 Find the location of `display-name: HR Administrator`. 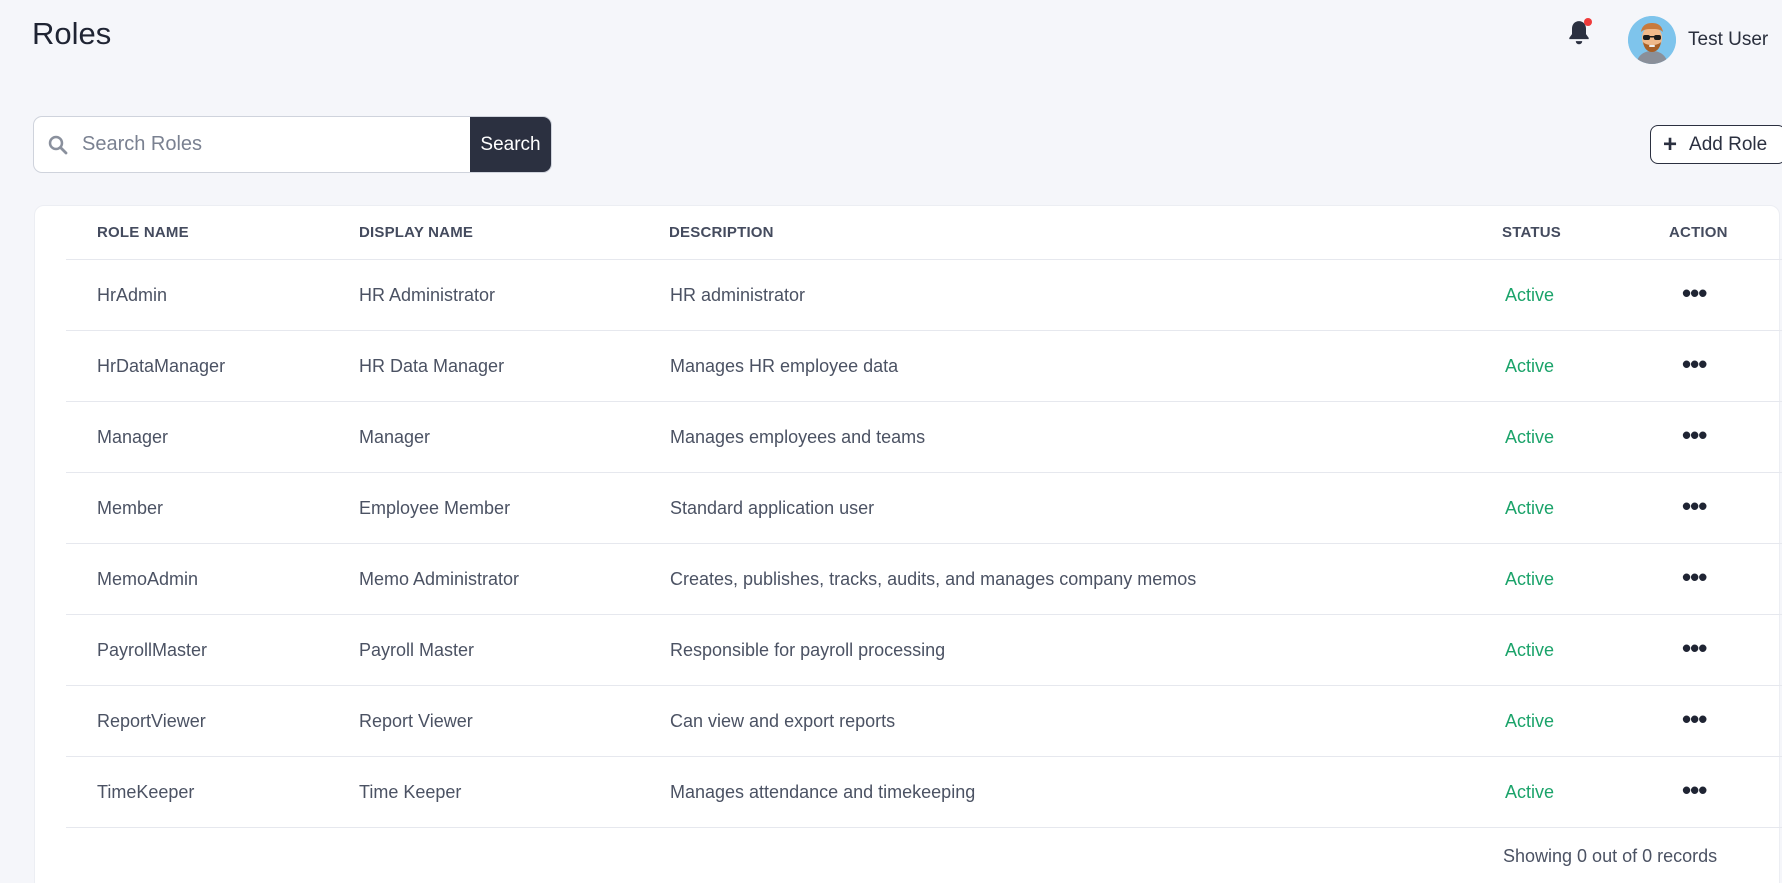

display-name: HR Administrator is located at coordinates (427, 294).